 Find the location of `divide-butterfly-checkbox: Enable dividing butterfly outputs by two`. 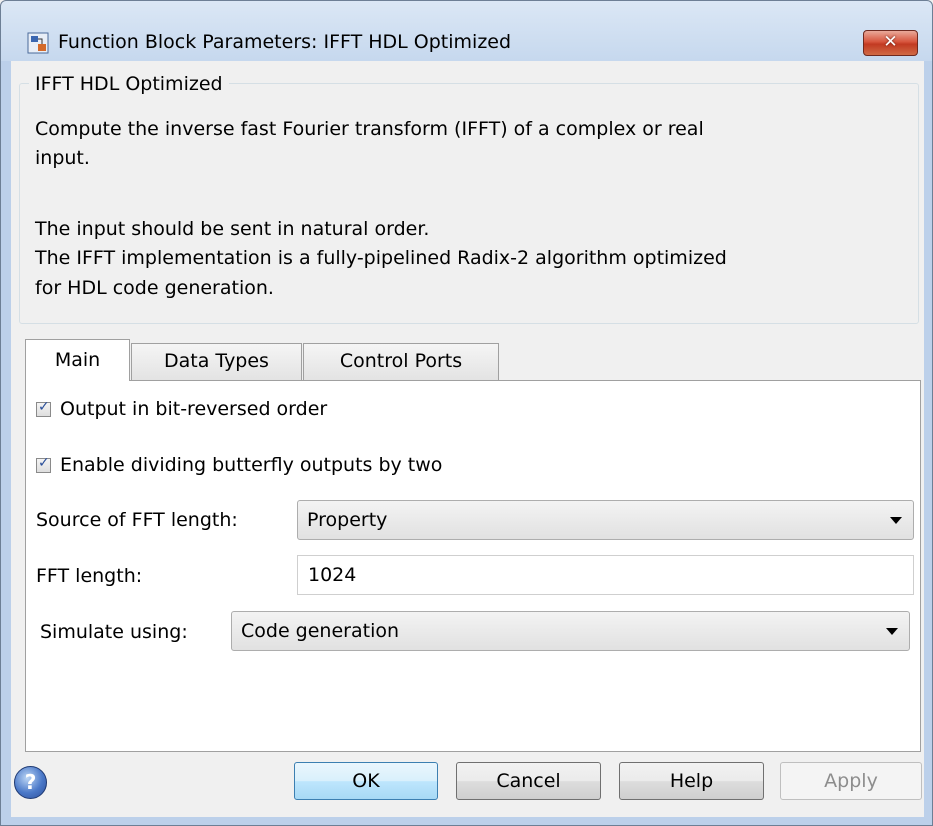

divide-butterfly-checkbox: Enable dividing butterfly outputs by two is located at coordinates (239, 465).